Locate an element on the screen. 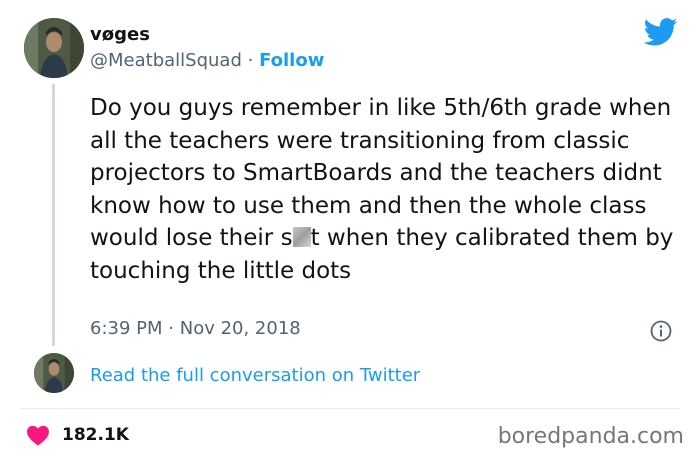 The height and width of the screenshot is (461, 700). heart-icon is located at coordinates (38, 435).